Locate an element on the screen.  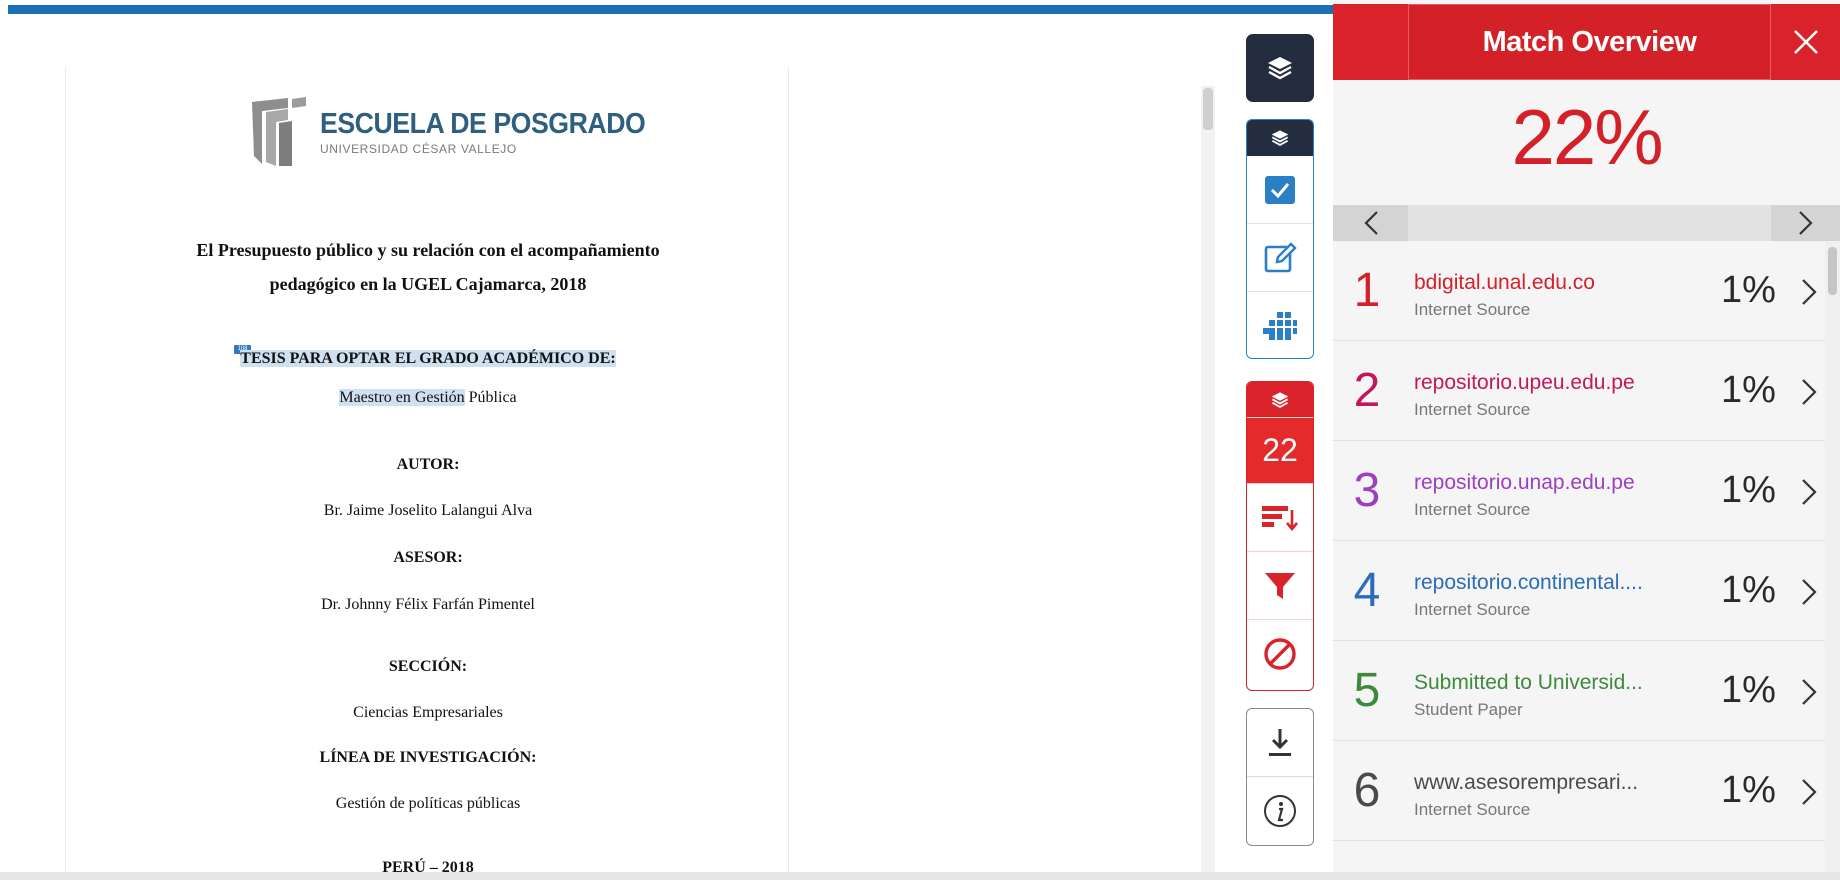
match-rank: 4 is located at coordinates (1367, 590).